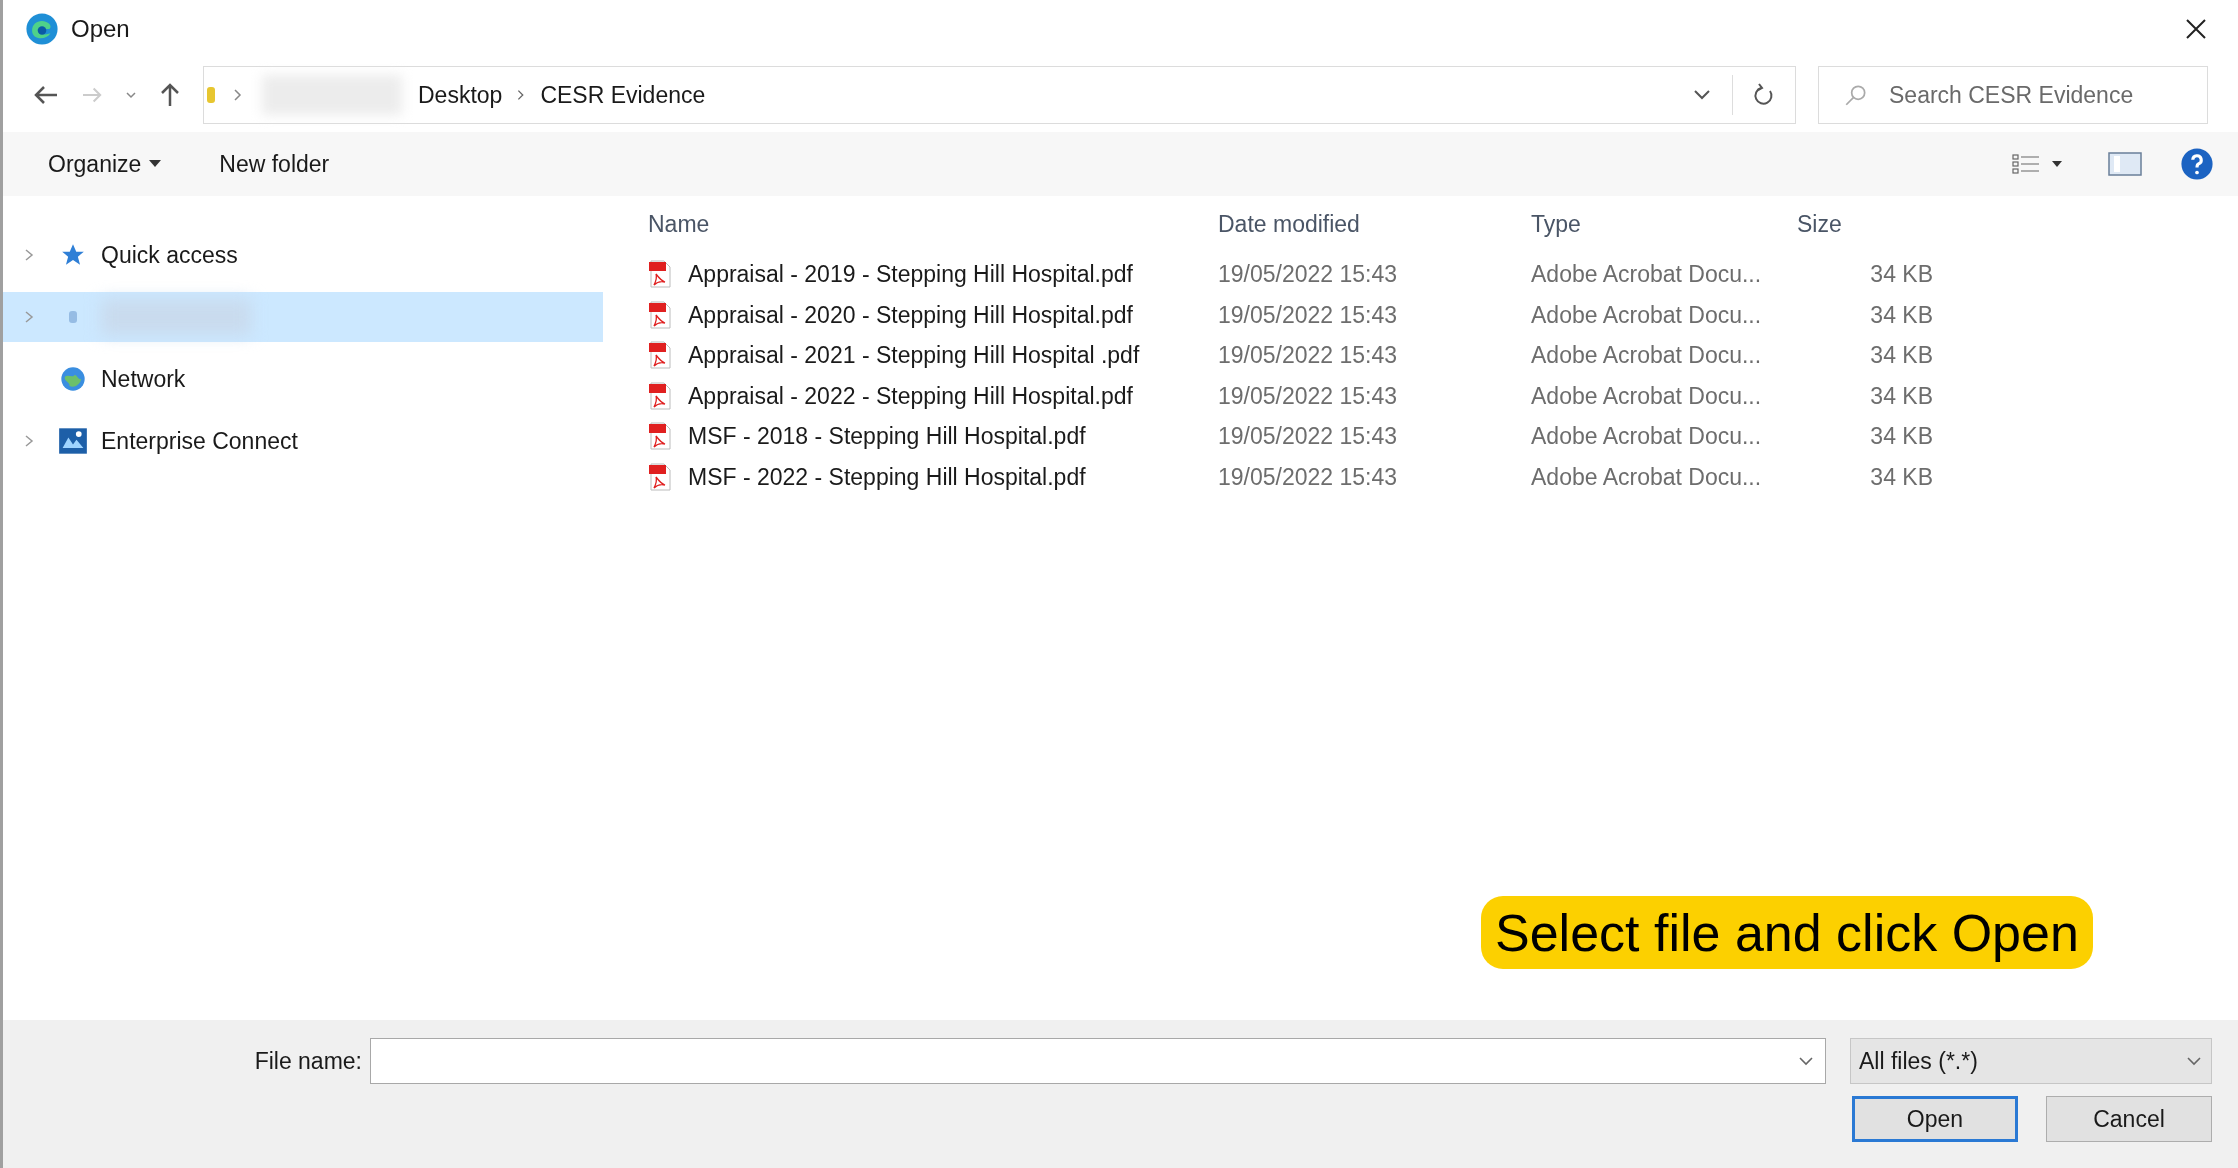 The image size is (2238, 1168). I want to click on caret-icon, so click(155, 164).